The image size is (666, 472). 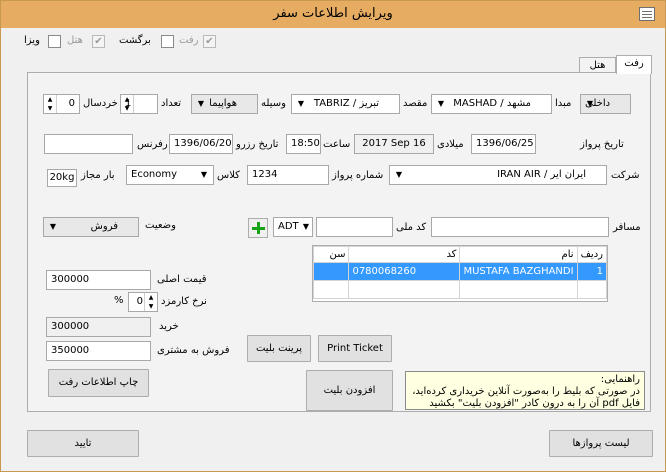 What do you see at coordinates (273, 103) in the screenshot?
I see `vehicle-label: وسیله` at bounding box center [273, 103].